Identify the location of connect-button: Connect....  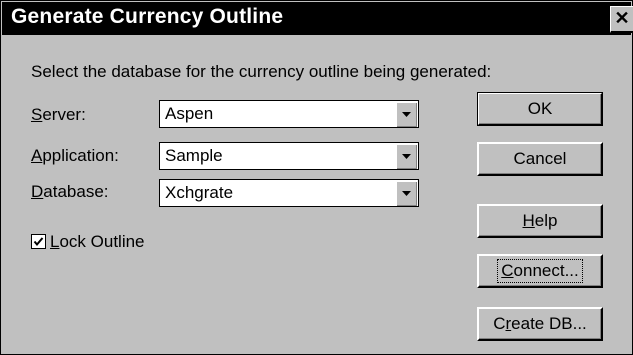
(540, 271).